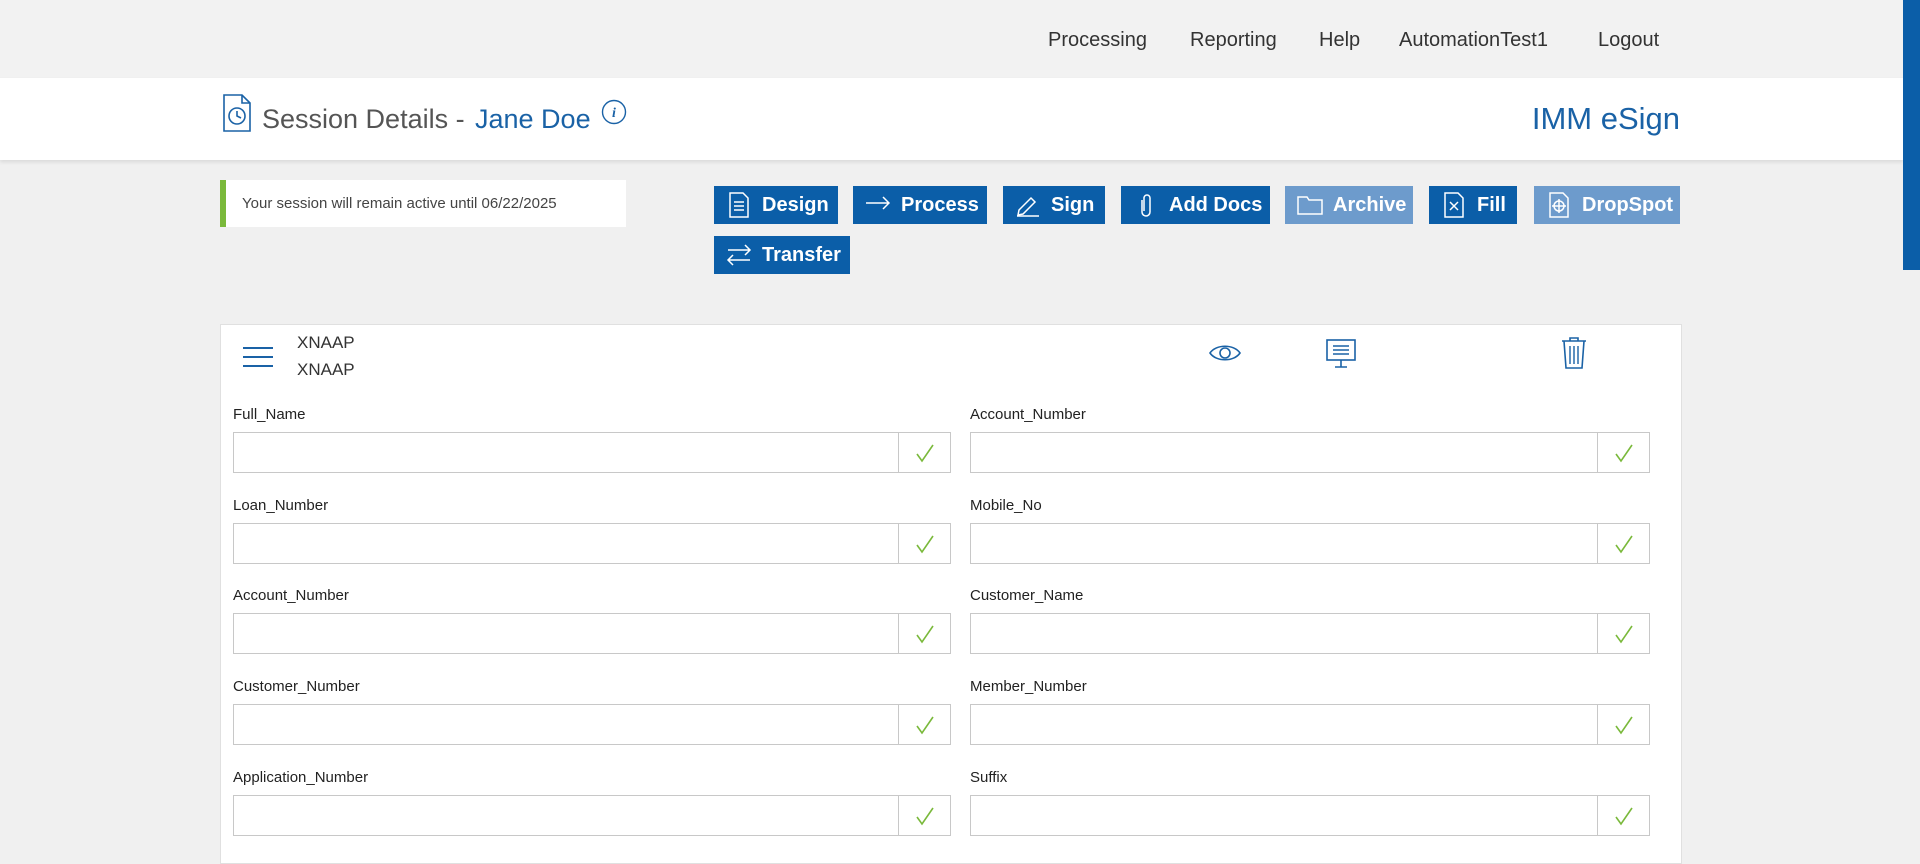 The width and height of the screenshot is (1920, 864). I want to click on full-name-input, so click(566, 452).